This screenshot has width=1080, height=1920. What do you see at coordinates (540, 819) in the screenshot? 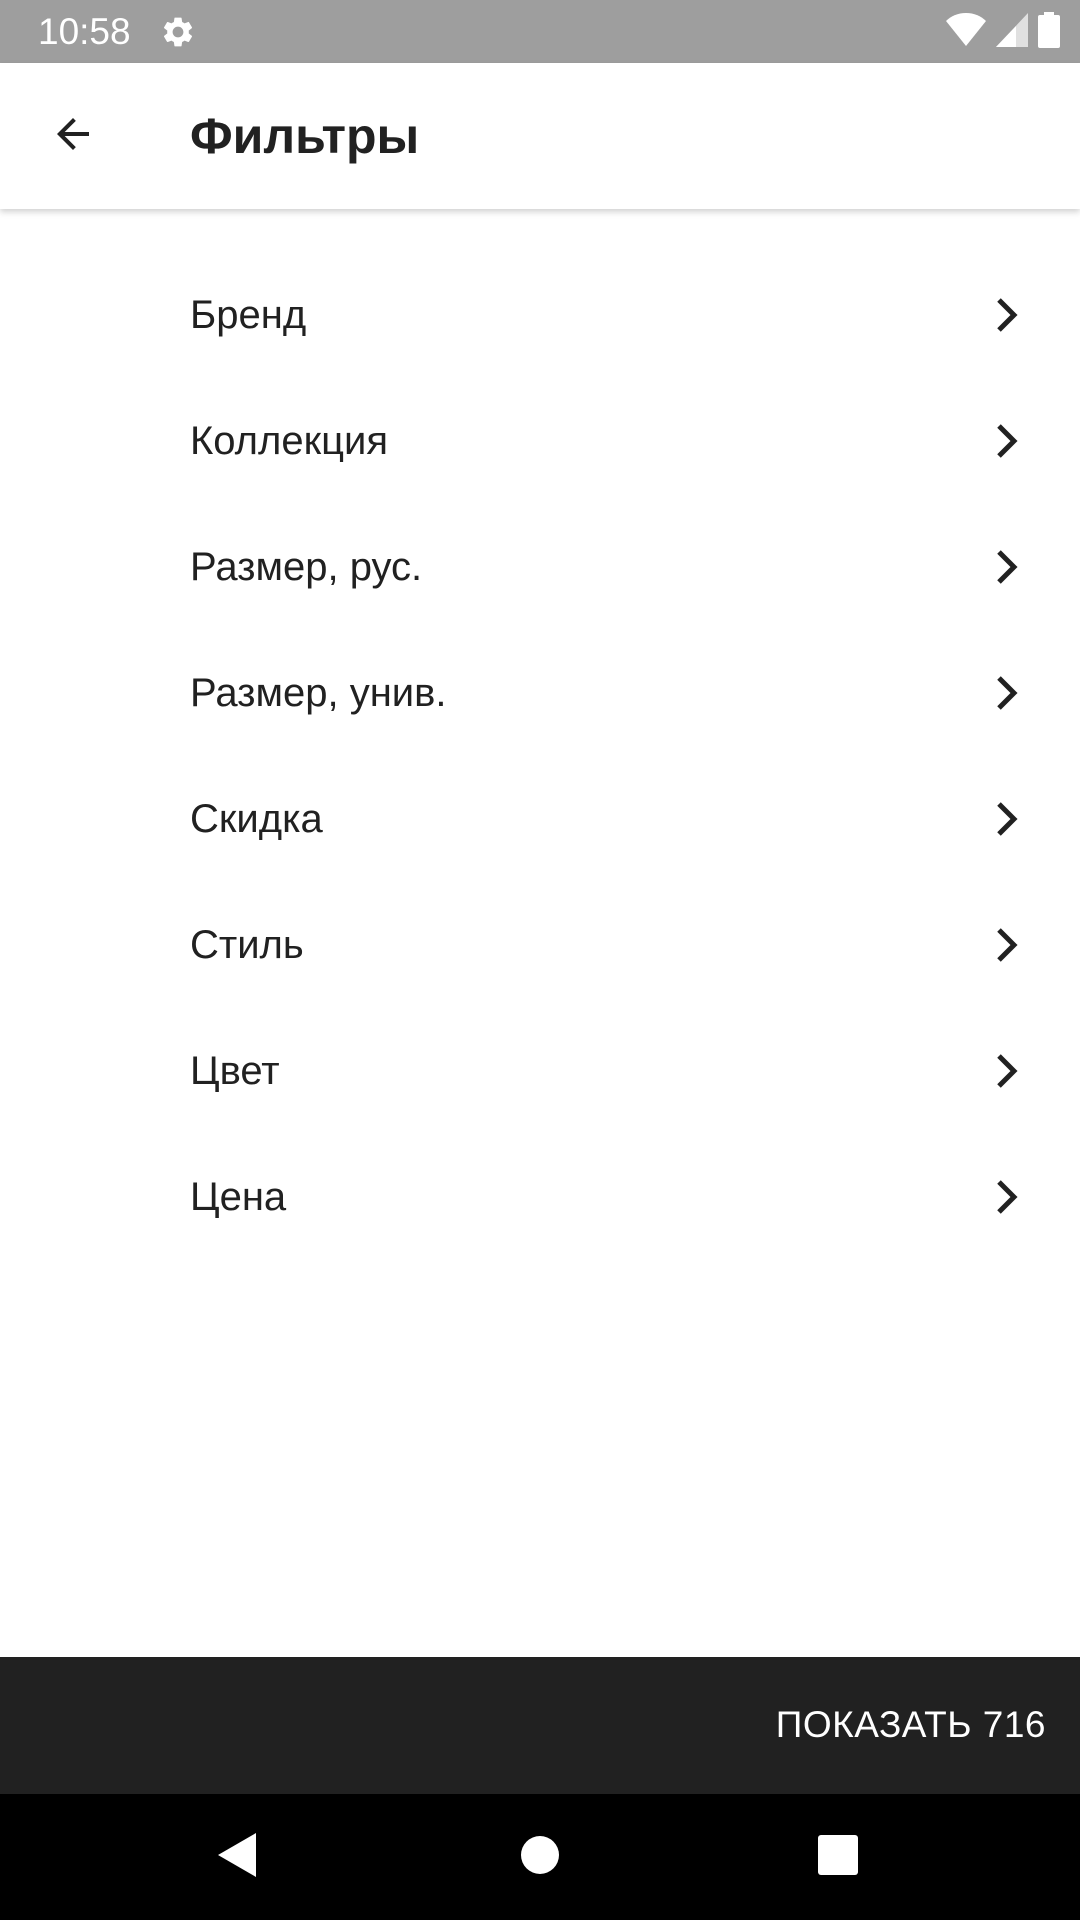
I see `filter-item-discount: Скидка` at bounding box center [540, 819].